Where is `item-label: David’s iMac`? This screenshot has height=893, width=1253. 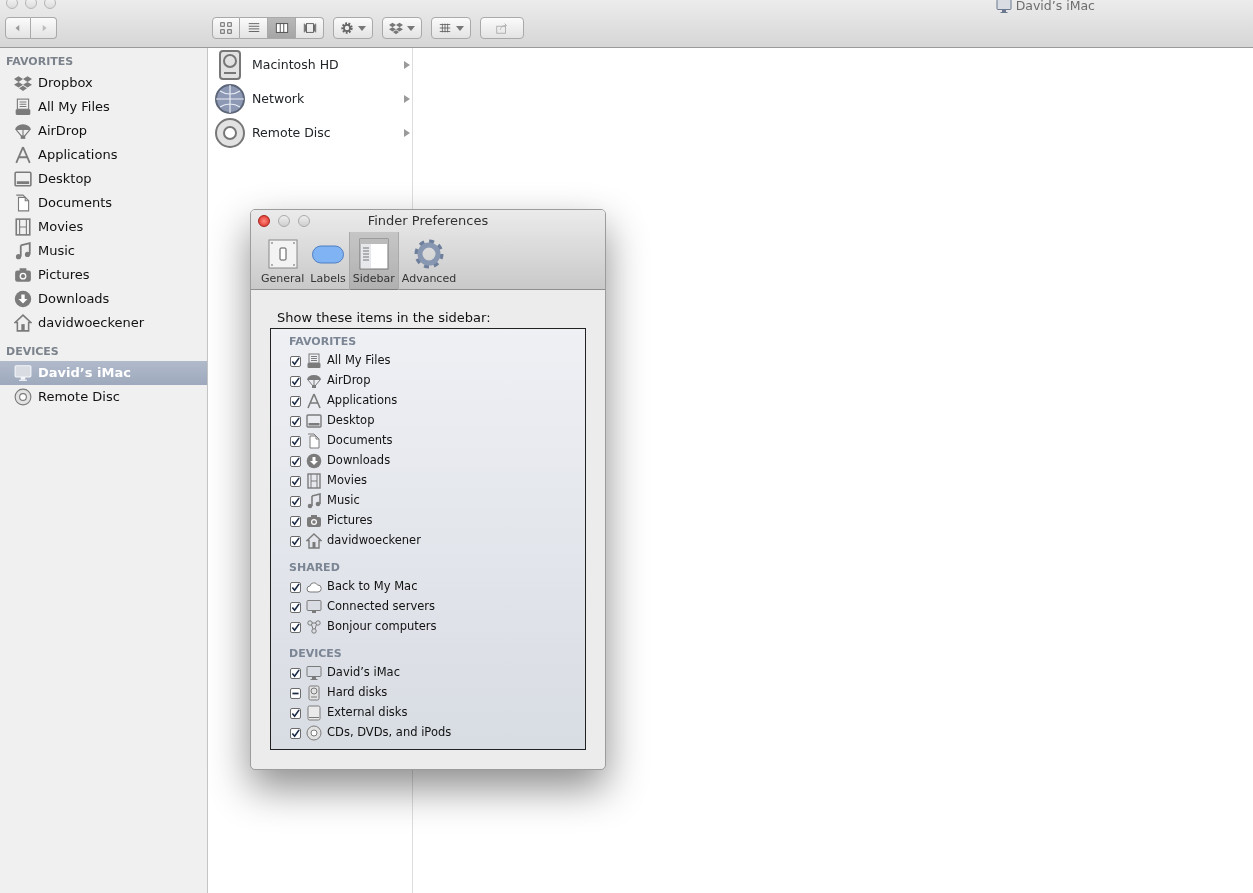
item-label: David’s iMac is located at coordinates (363, 673).